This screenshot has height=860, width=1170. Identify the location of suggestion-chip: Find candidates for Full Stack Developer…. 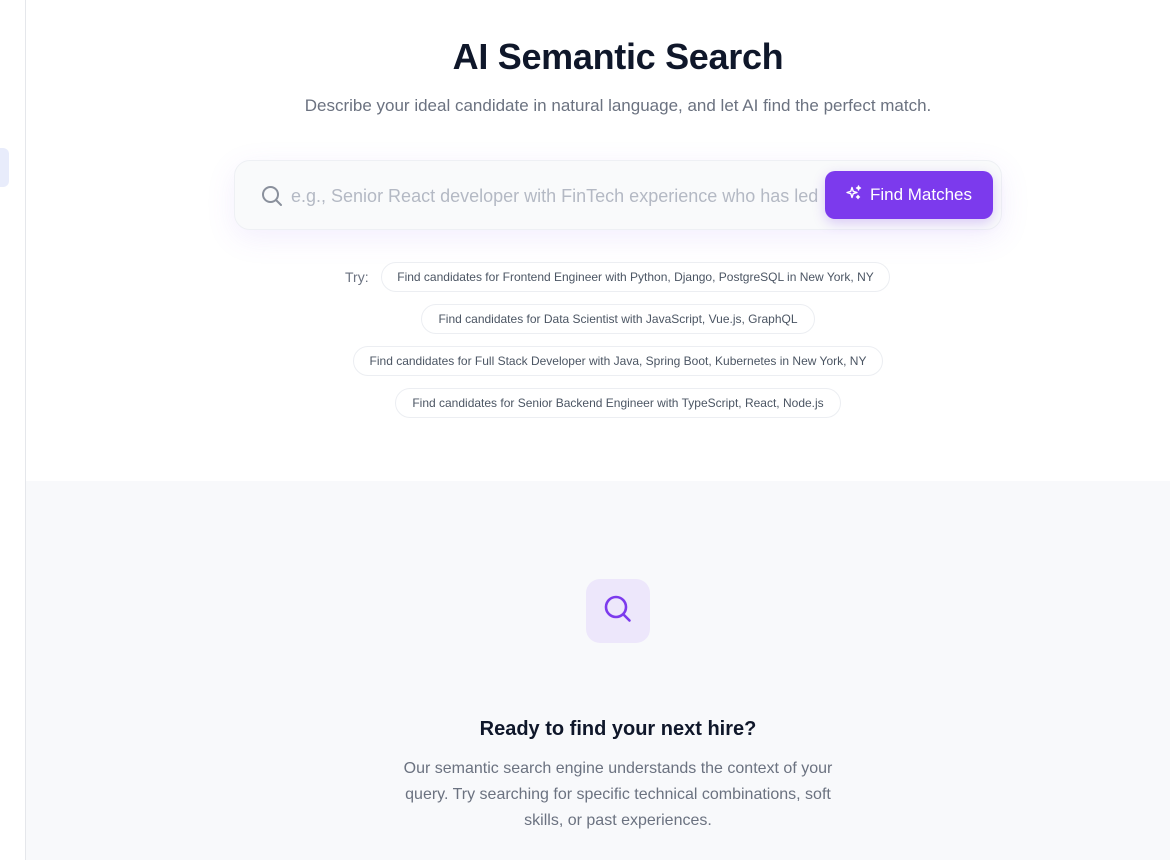
(618, 361).